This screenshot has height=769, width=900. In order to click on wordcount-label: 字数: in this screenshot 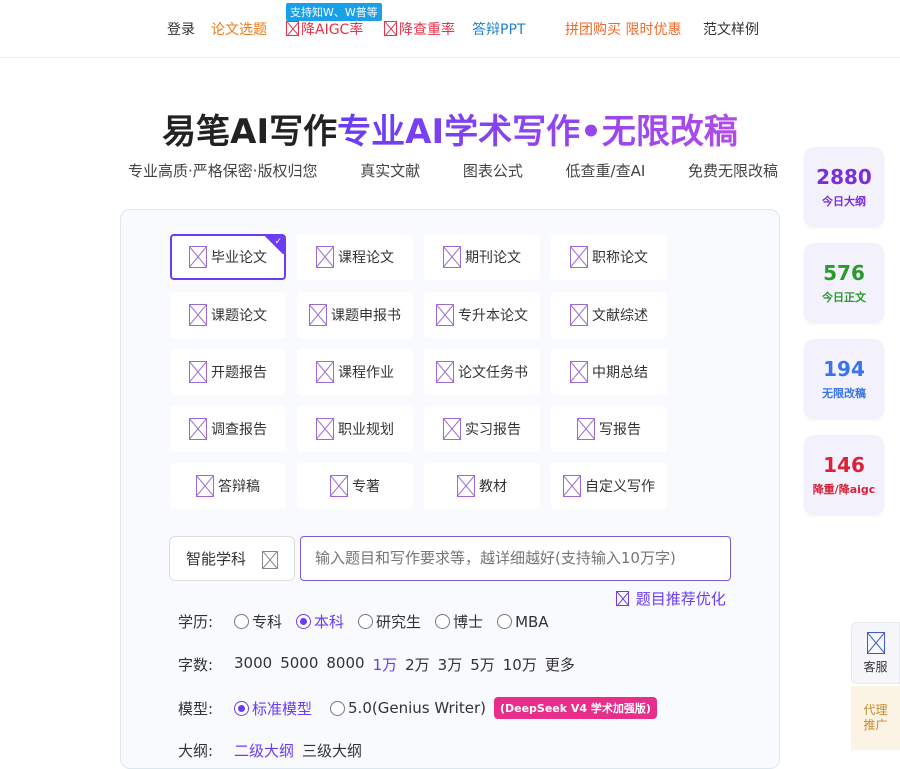, I will do `click(196, 665)`.